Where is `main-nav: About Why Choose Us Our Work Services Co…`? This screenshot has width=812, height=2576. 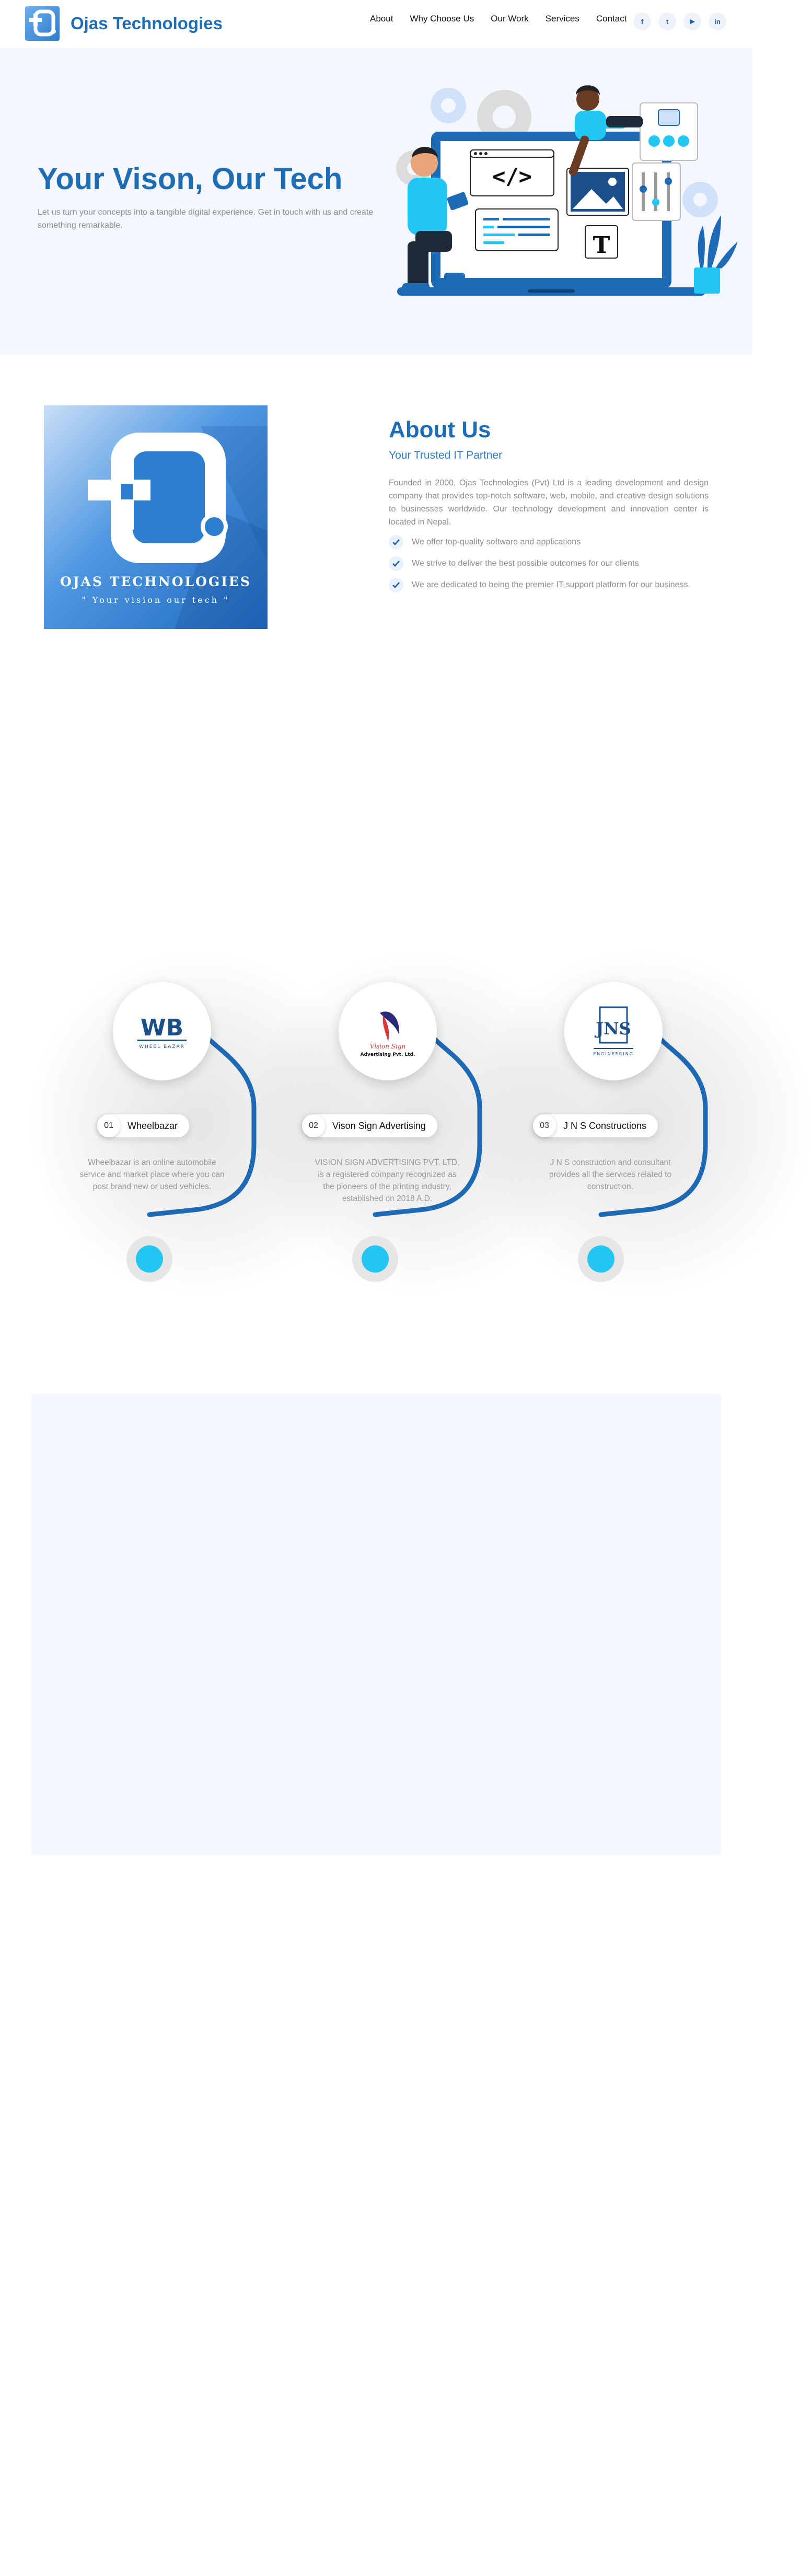
main-nav: About Why Choose Us Our Work Services Co… is located at coordinates (498, 19).